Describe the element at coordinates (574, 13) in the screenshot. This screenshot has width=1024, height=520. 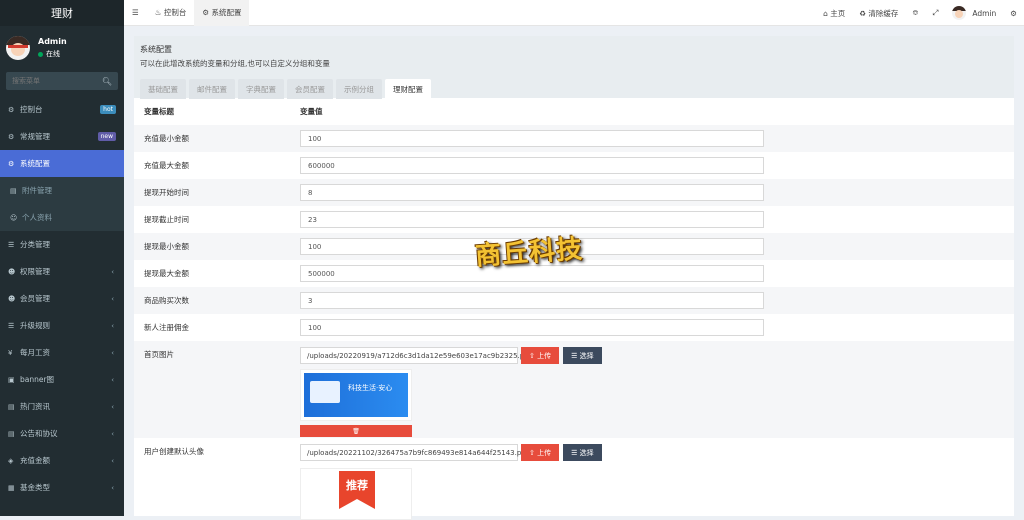
I see `topbar: ☰ ♨ 控制台 ⚙ 系统配置 ⌂ 主页 ♻ 清除缓存 ⎊ ⤢ Admin ⚙` at that location.